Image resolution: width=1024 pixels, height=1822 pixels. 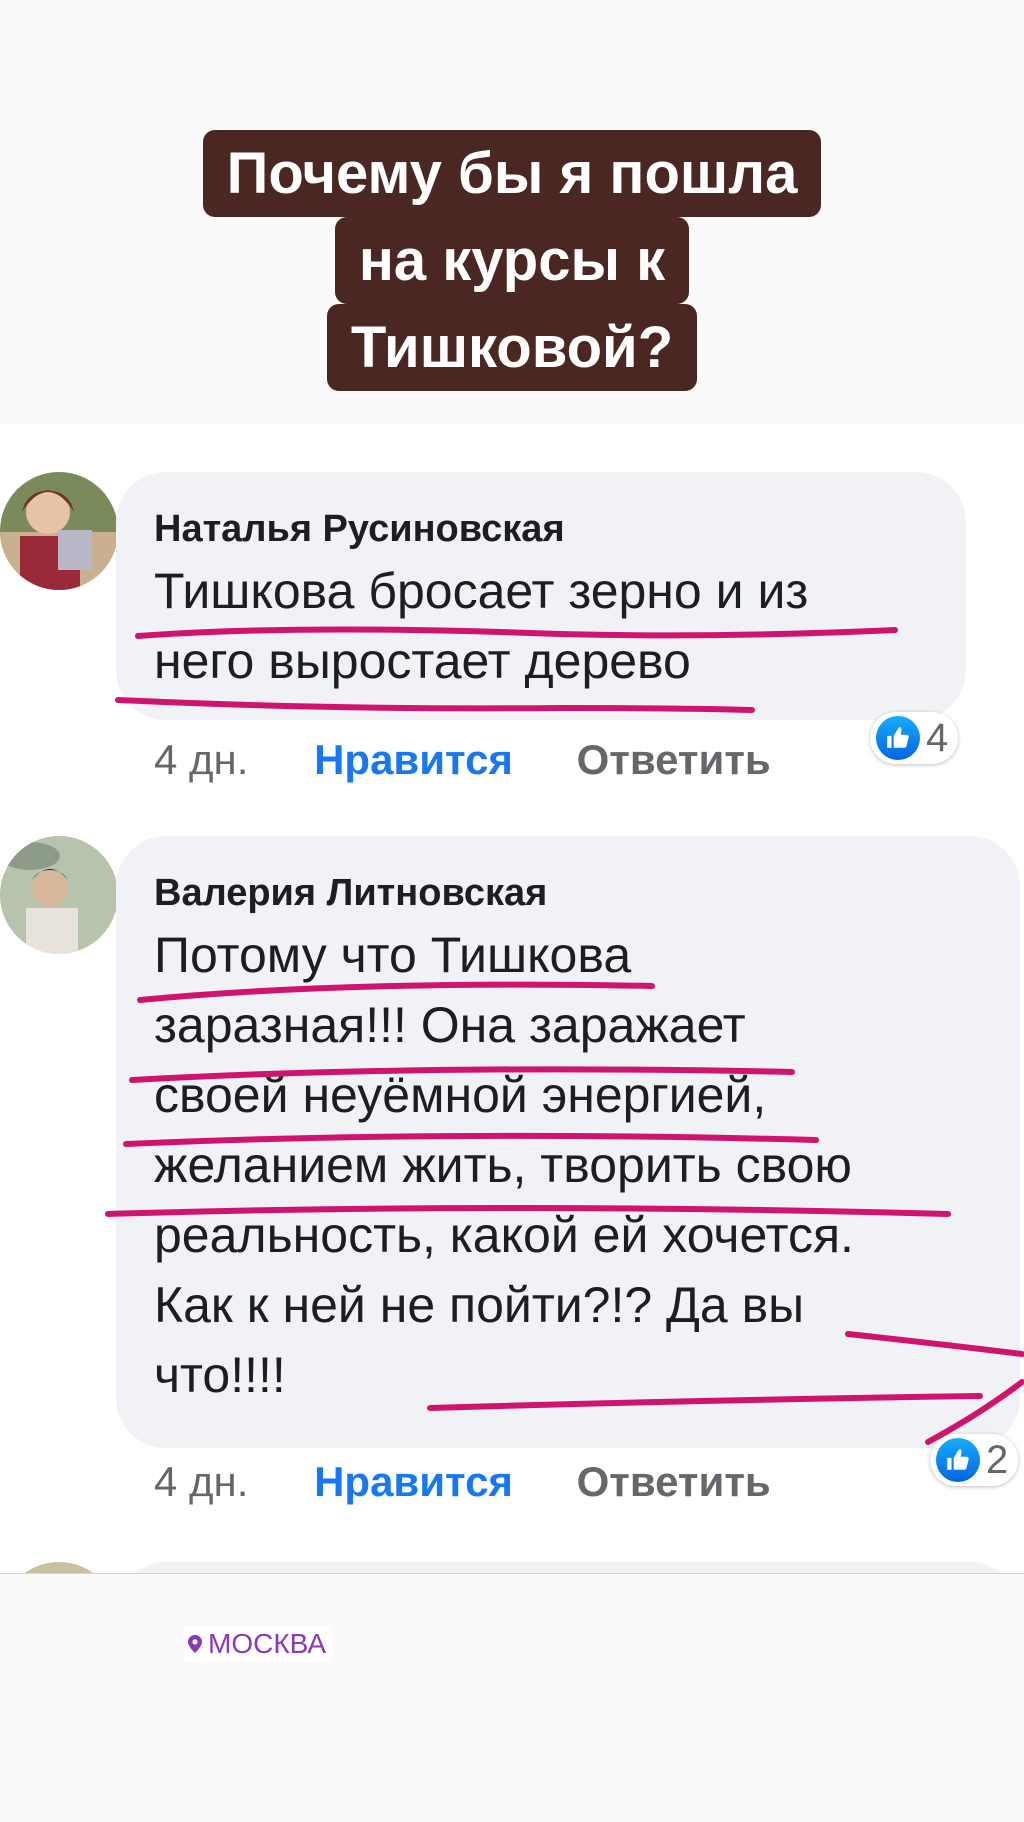 I want to click on reaction-count: 4, so click(x=914, y=738).